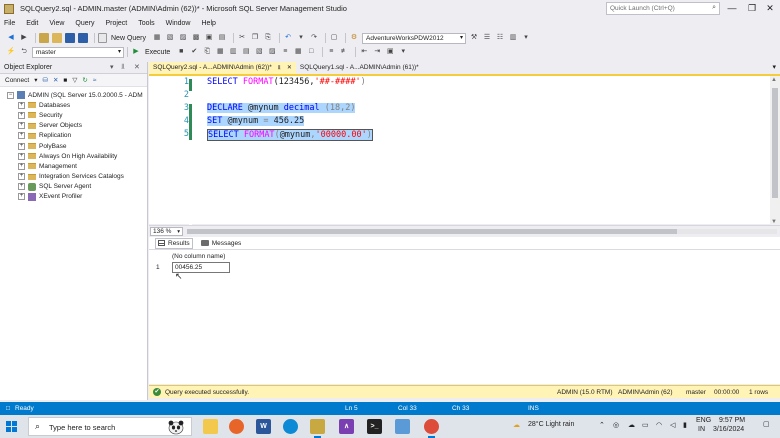  Describe the element at coordinates (236, 426) in the screenshot. I see `firefox-icon` at that location.